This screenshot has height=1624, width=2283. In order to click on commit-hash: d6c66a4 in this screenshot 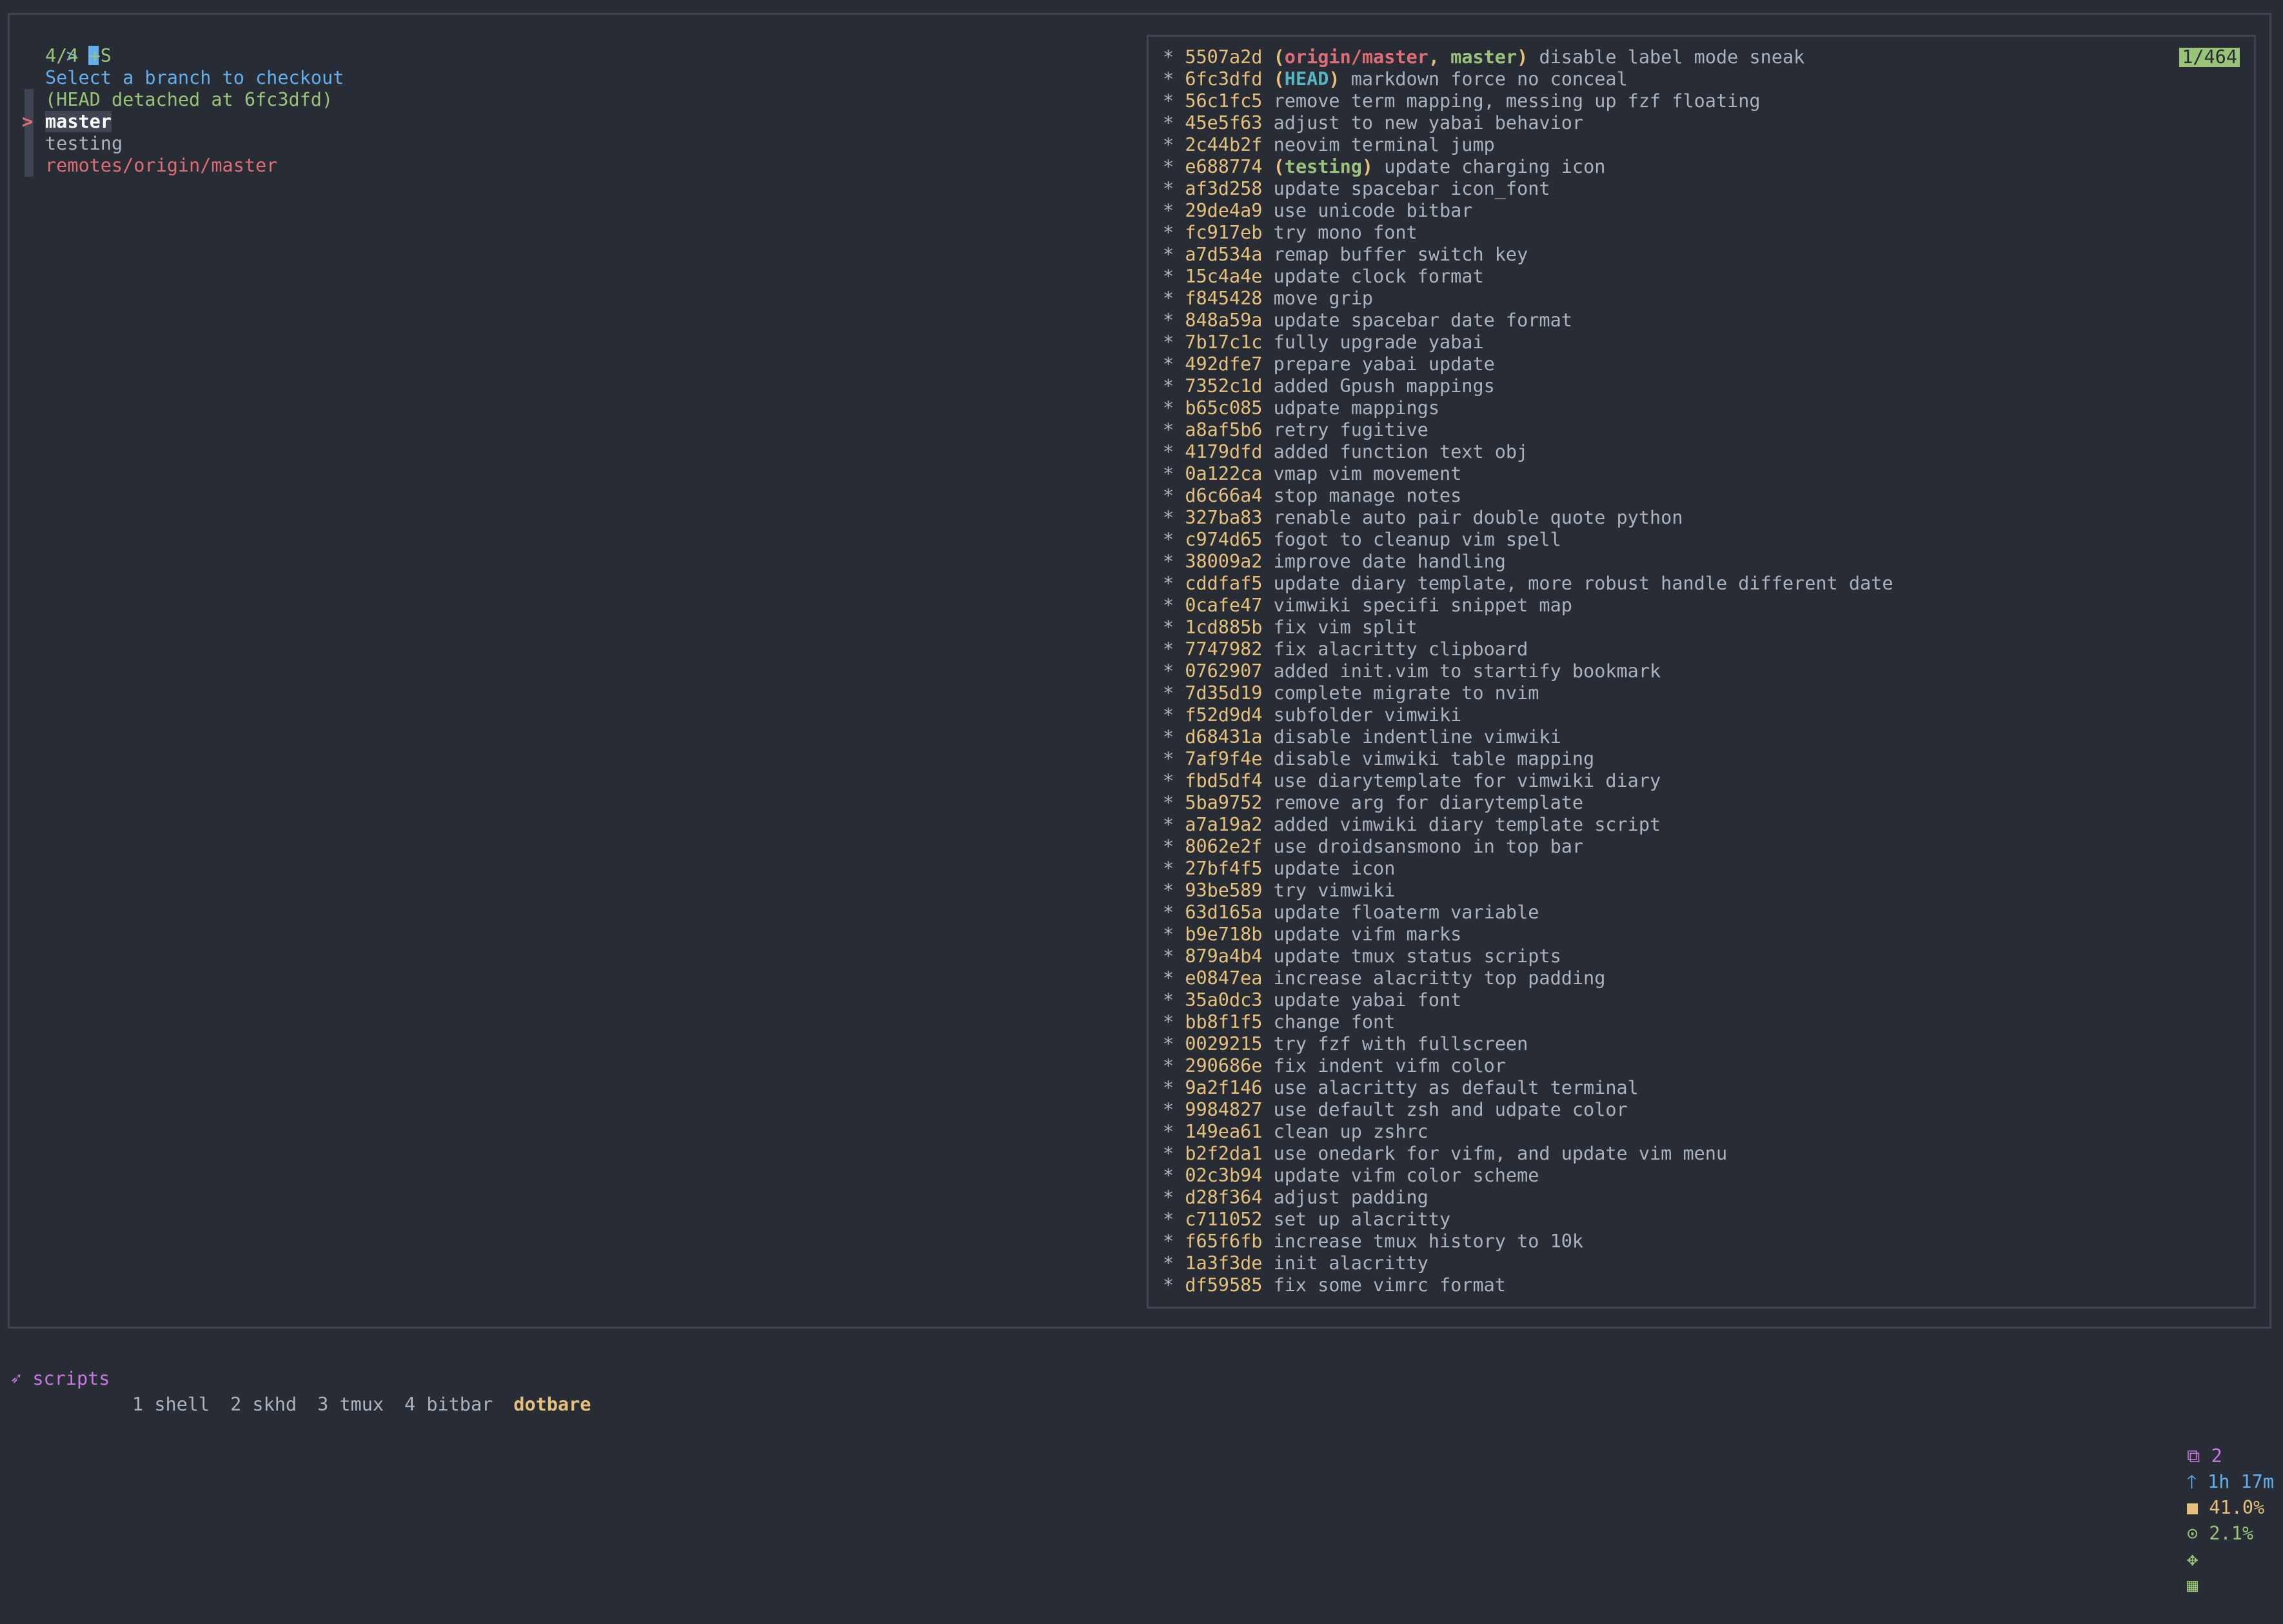, I will do `click(1224, 495)`.